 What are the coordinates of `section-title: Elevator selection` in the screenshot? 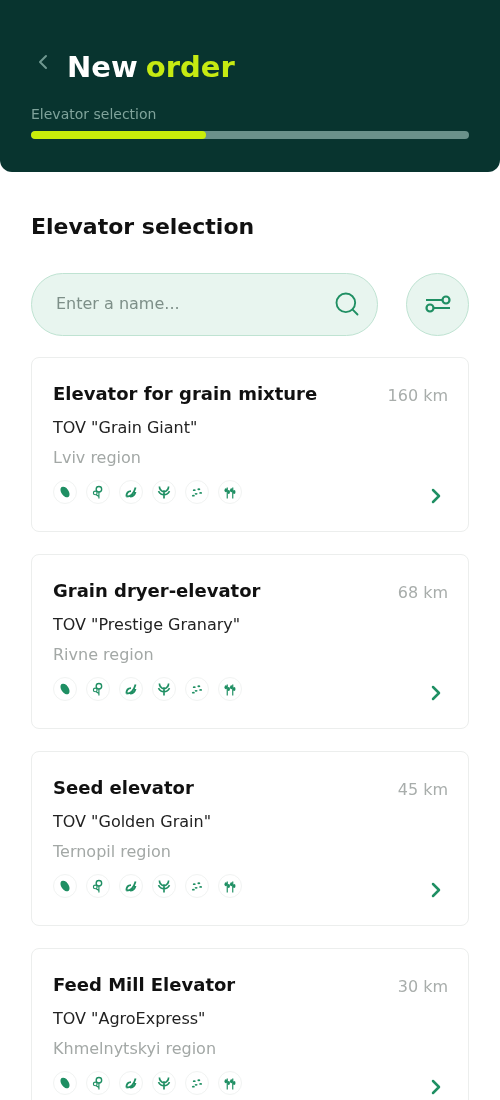 It's located at (143, 226).